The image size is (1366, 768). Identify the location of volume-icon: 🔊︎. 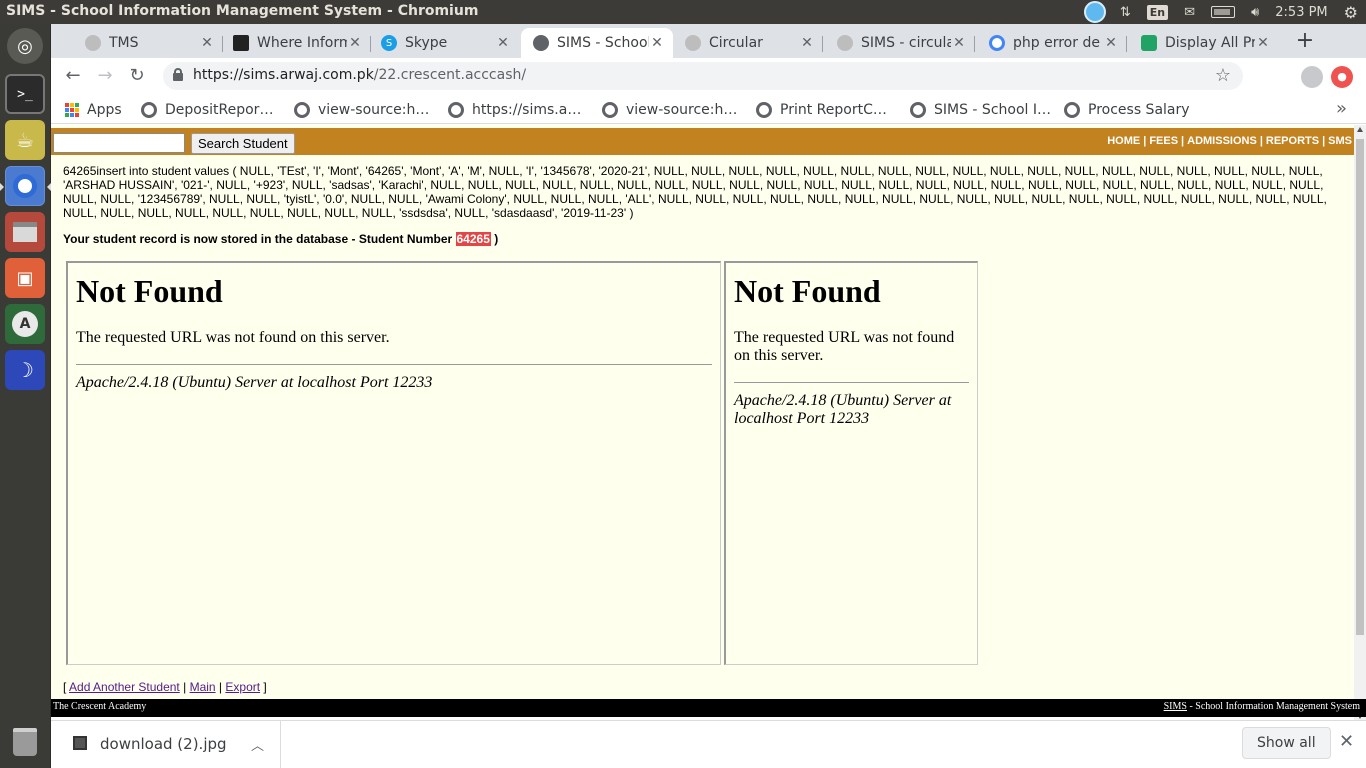
(1255, 12).